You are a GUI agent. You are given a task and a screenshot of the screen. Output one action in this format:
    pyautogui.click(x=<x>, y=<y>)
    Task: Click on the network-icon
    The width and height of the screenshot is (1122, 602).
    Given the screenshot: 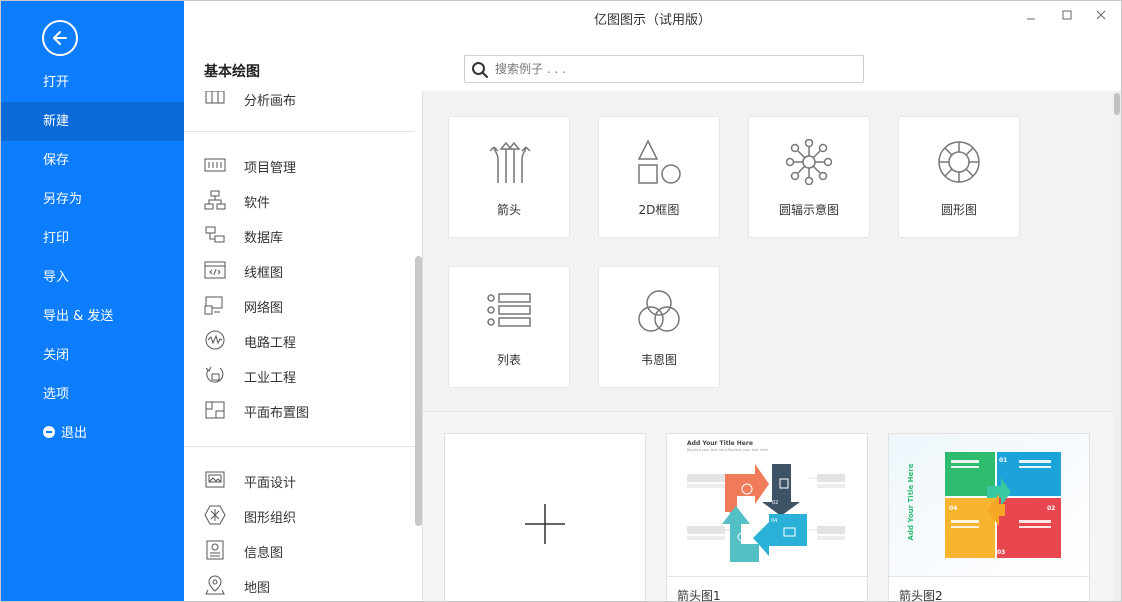 What is the action you would take?
    pyautogui.click(x=213, y=305)
    